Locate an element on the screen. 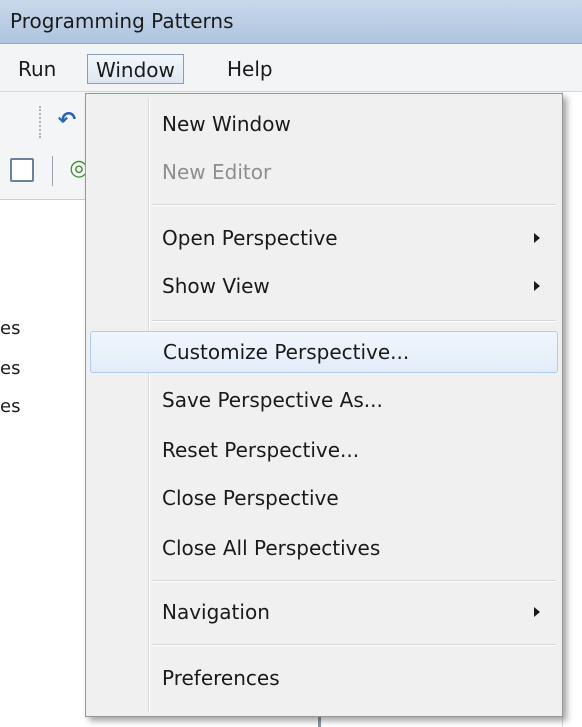 This screenshot has width=582, height=727. menu-item-preferences: Preferences is located at coordinates (324, 678).